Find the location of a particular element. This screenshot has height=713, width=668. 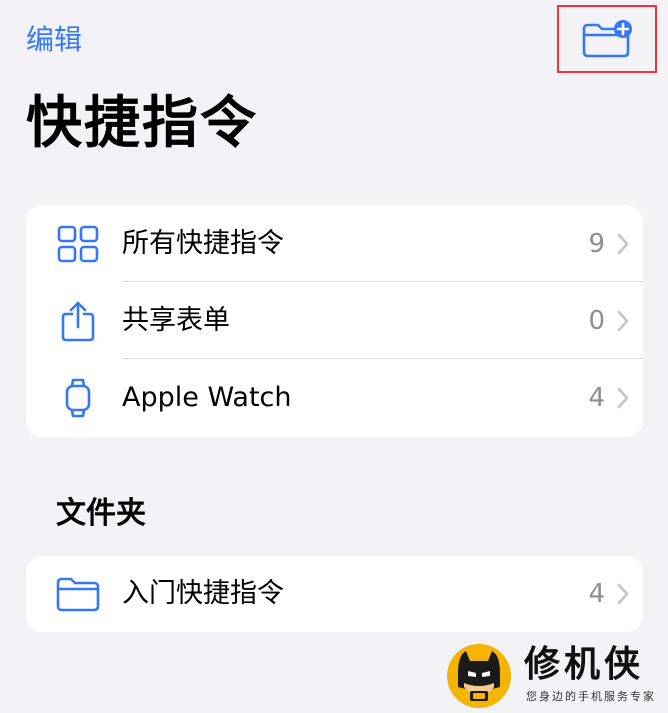

watermark: 修机侠 您身边的手机服务专家 is located at coordinates (557, 678).